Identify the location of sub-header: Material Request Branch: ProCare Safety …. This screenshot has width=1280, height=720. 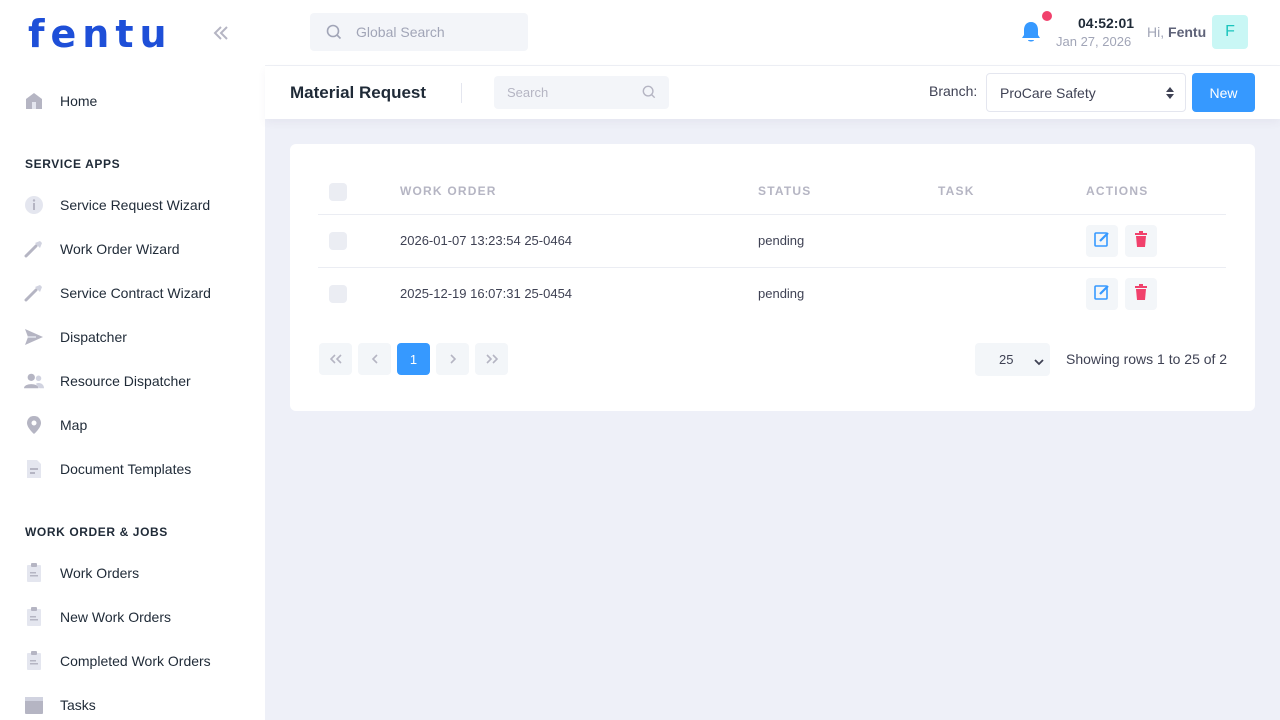
(772, 92).